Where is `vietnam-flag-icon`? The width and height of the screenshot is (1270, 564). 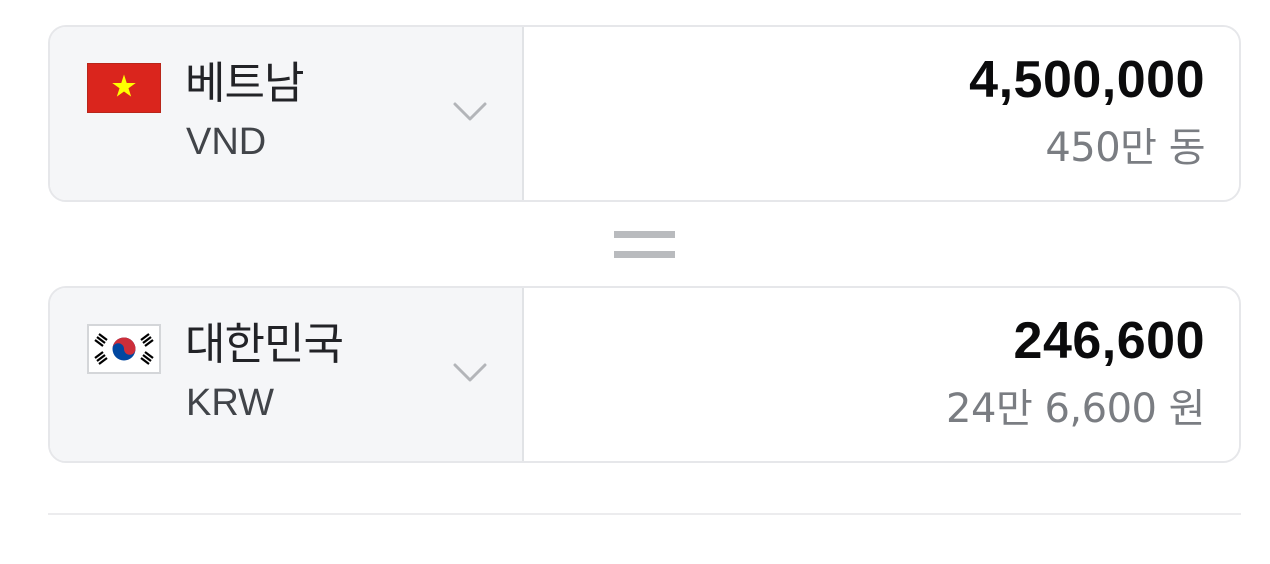
vietnam-flag-icon is located at coordinates (124, 88).